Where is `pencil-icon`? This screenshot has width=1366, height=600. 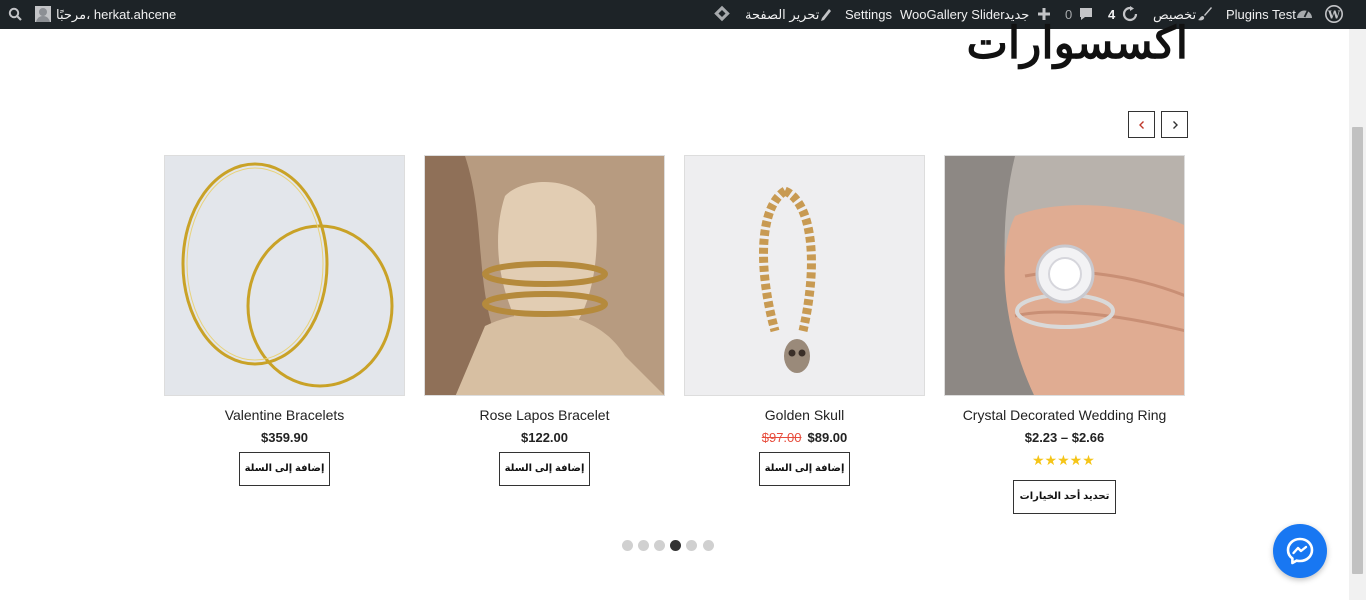
pencil-icon is located at coordinates (826, 15).